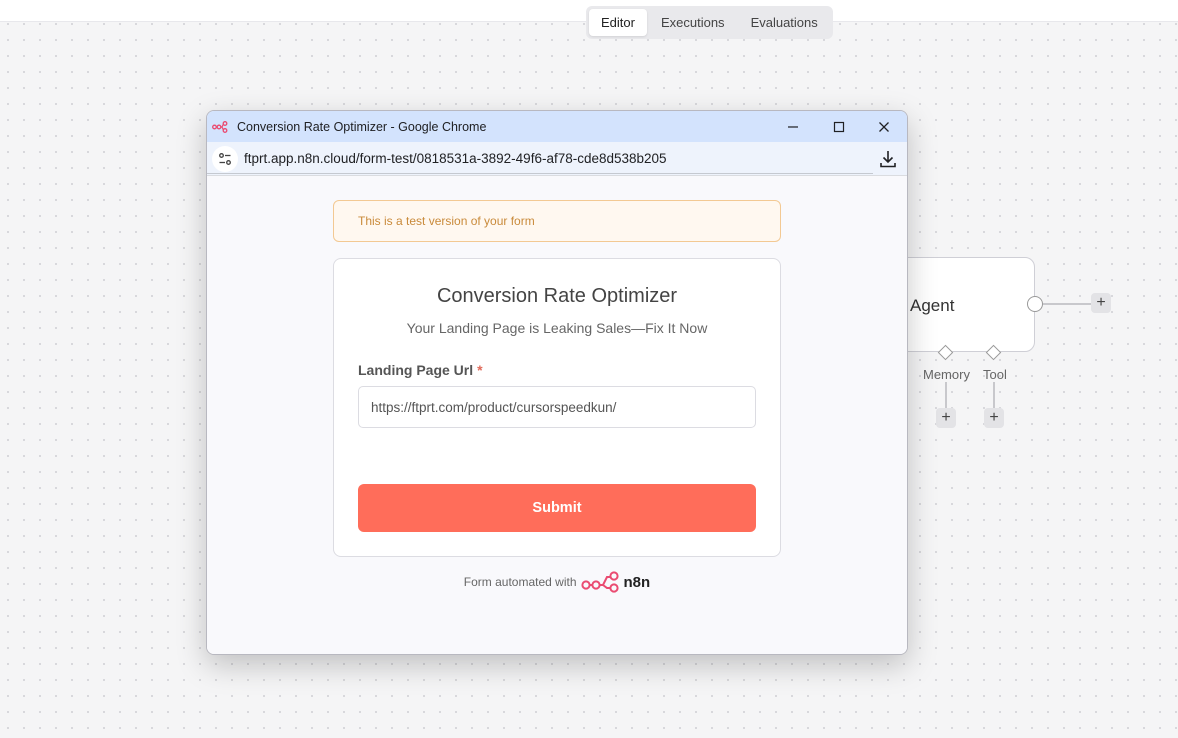 The height and width of the screenshot is (738, 1178). What do you see at coordinates (599, 582) in the screenshot?
I see `n8n-logo-icon` at bounding box center [599, 582].